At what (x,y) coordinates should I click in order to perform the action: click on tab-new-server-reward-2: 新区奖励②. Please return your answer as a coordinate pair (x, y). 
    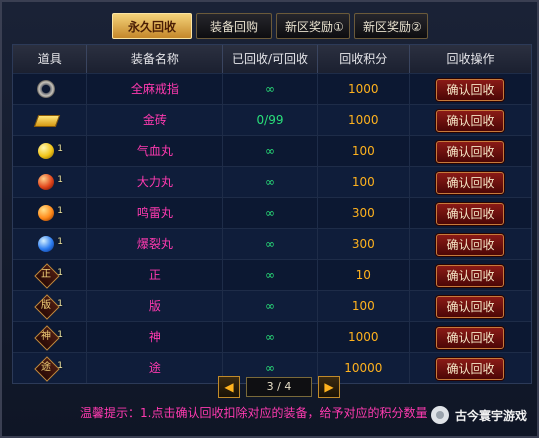
    Looking at the image, I should click on (391, 26).